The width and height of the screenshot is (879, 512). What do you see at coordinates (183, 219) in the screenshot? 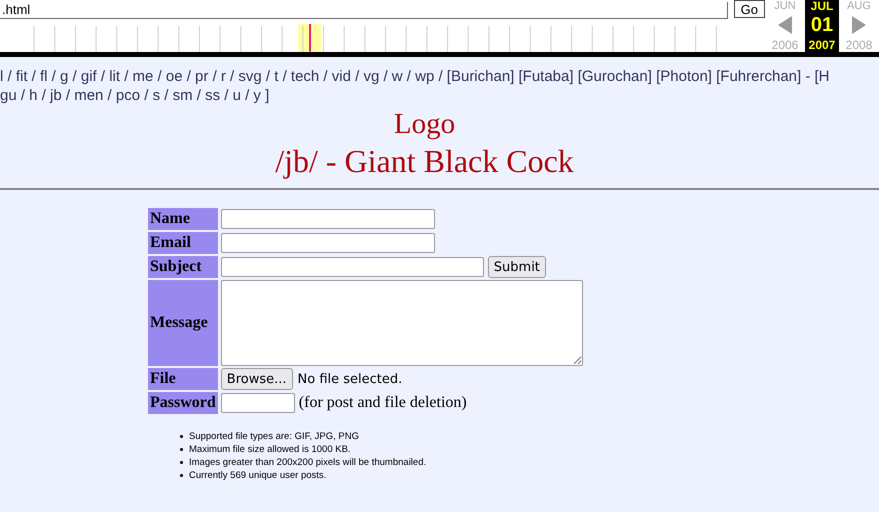
I see `field-label: Name` at bounding box center [183, 219].